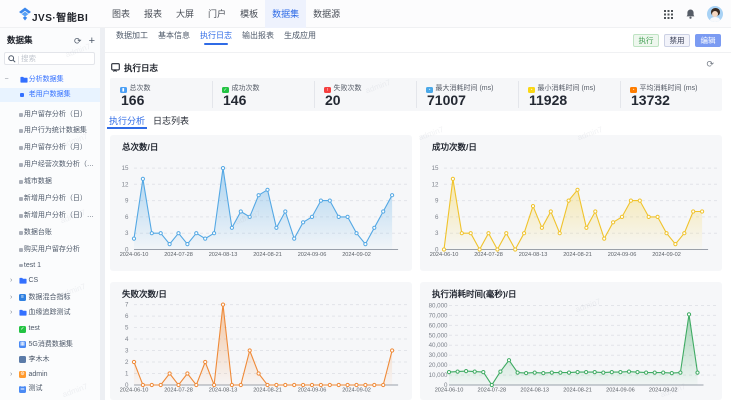 The height and width of the screenshot is (400, 731). I want to click on svg-text: 30,000, so click(438, 355).